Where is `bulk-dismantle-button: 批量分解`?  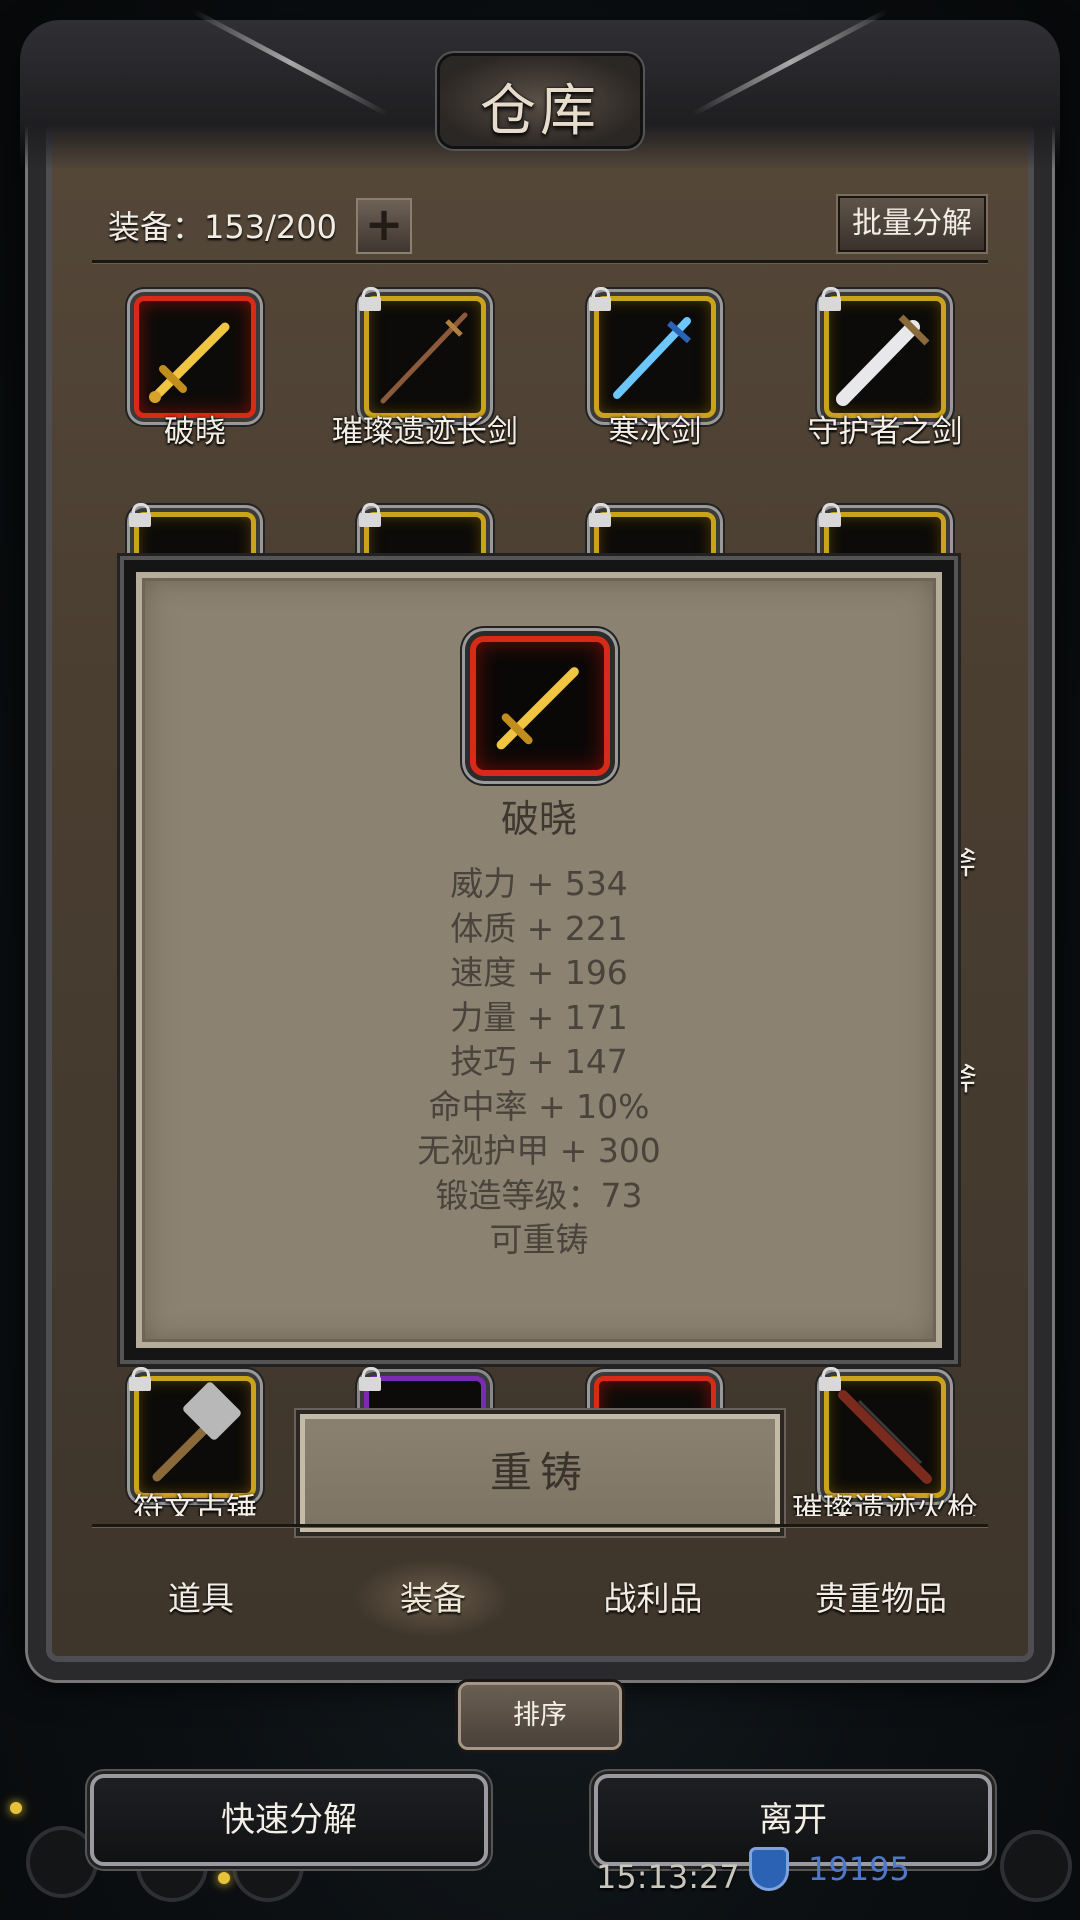
bulk-dismantle-button: 批量分解 is located at coordinates (912, 224).